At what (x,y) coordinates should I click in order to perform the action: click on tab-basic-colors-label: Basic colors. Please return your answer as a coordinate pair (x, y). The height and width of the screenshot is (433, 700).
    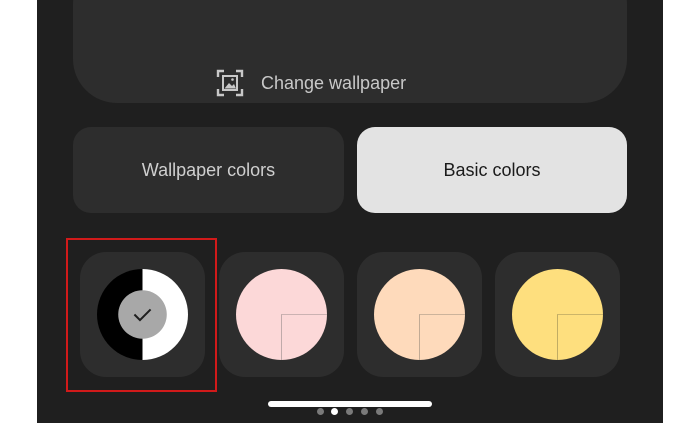
    Looking at the image, I should click on (492, 169).